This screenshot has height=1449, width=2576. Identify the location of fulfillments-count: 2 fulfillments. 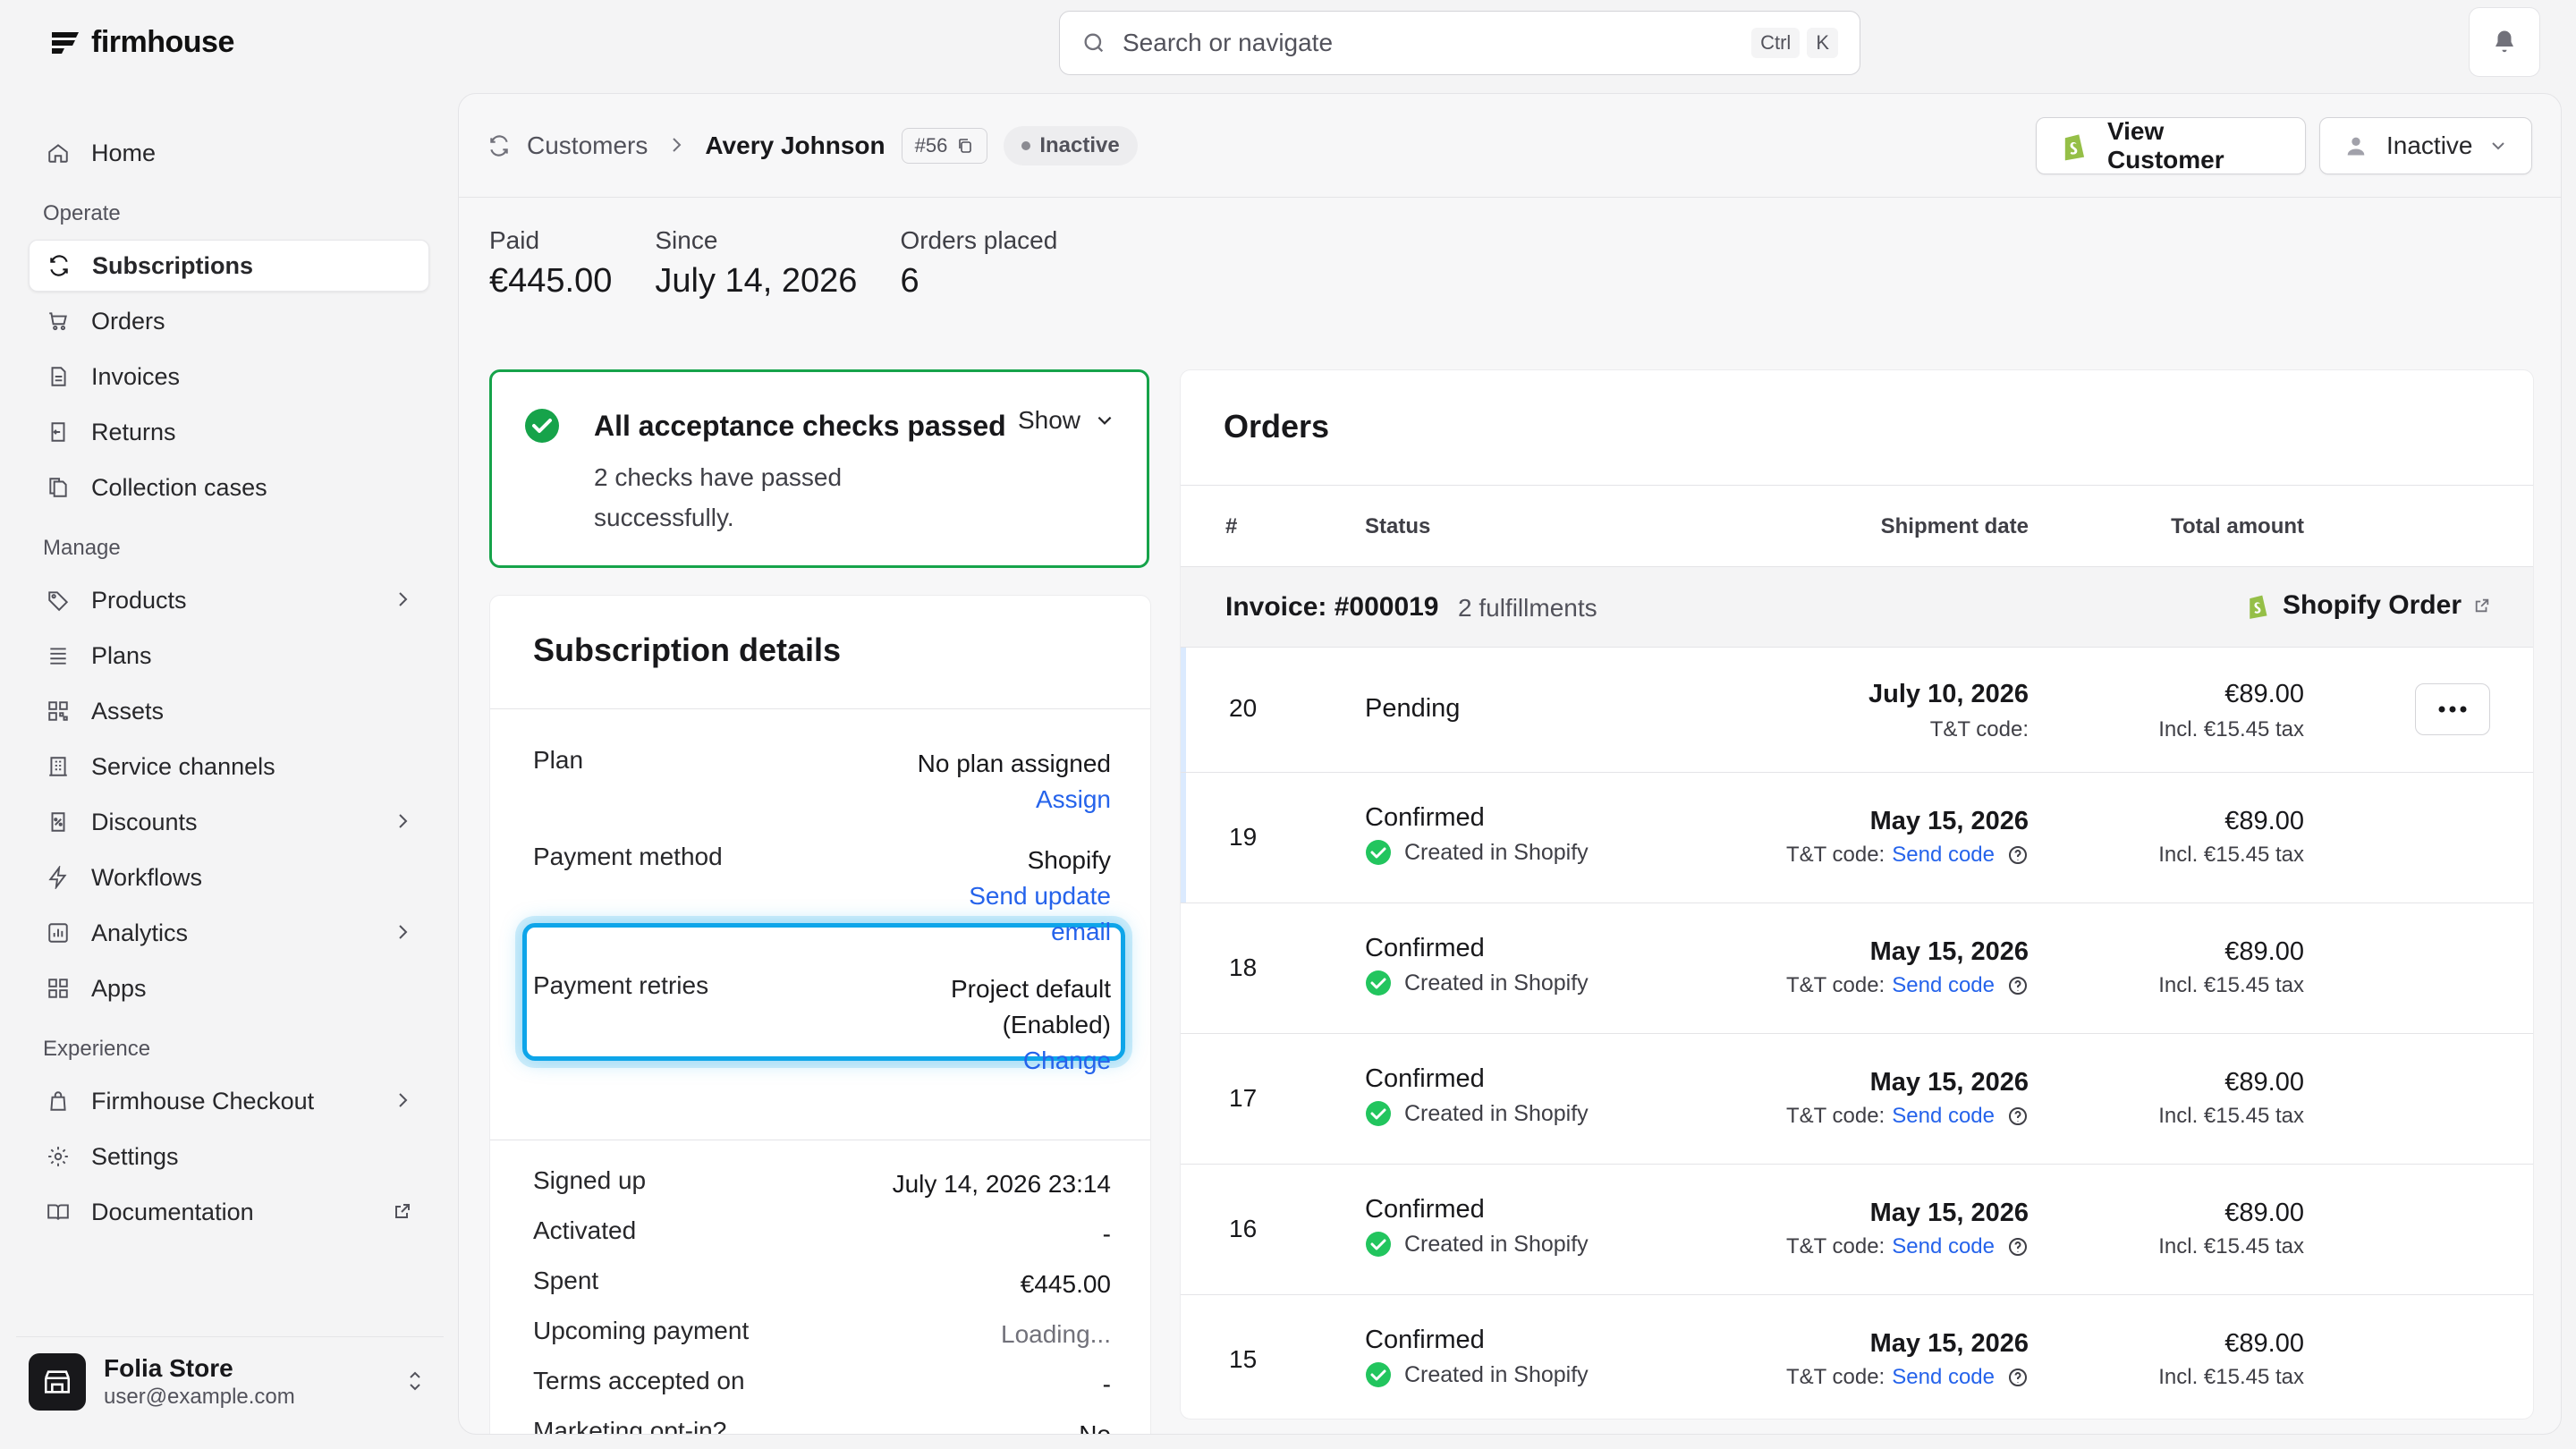
(1527, 608).